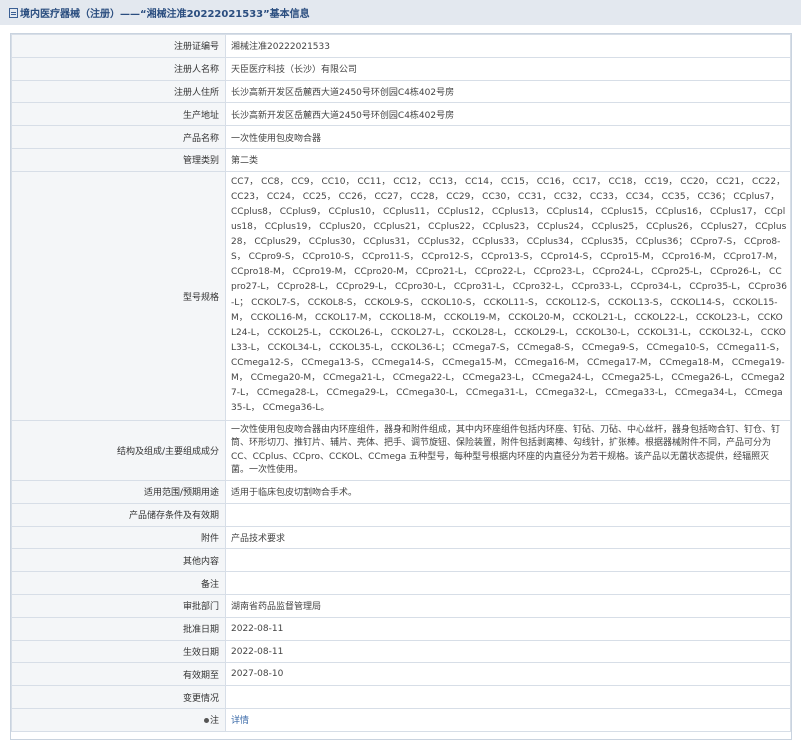 The width and height of the screenshot is (801, 752). What do you see at coordinates (118, 606) in the screenshot?
I see `label-approval-department: 审批部门` at bounding box center [118, 606].